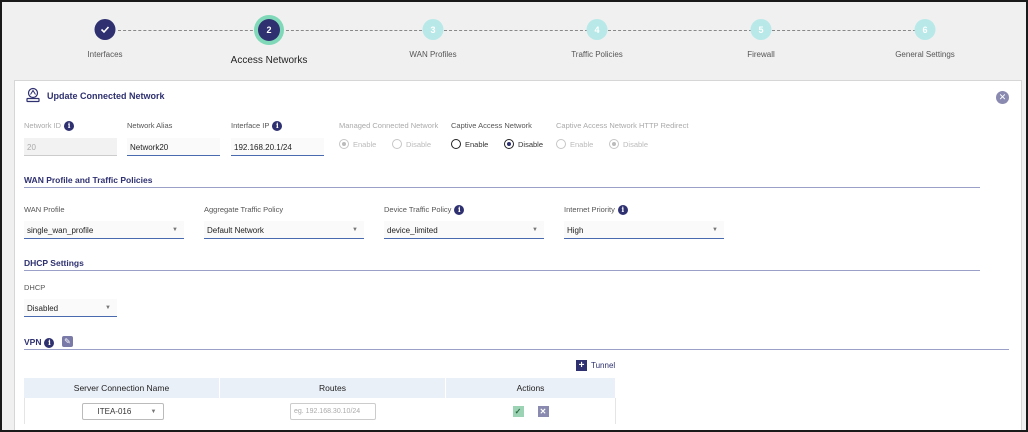 Image resolution: width=1028 pixels, height=432 pixels. I want to click on add-tunnel-button: + Tunnel, so click(595, 365).